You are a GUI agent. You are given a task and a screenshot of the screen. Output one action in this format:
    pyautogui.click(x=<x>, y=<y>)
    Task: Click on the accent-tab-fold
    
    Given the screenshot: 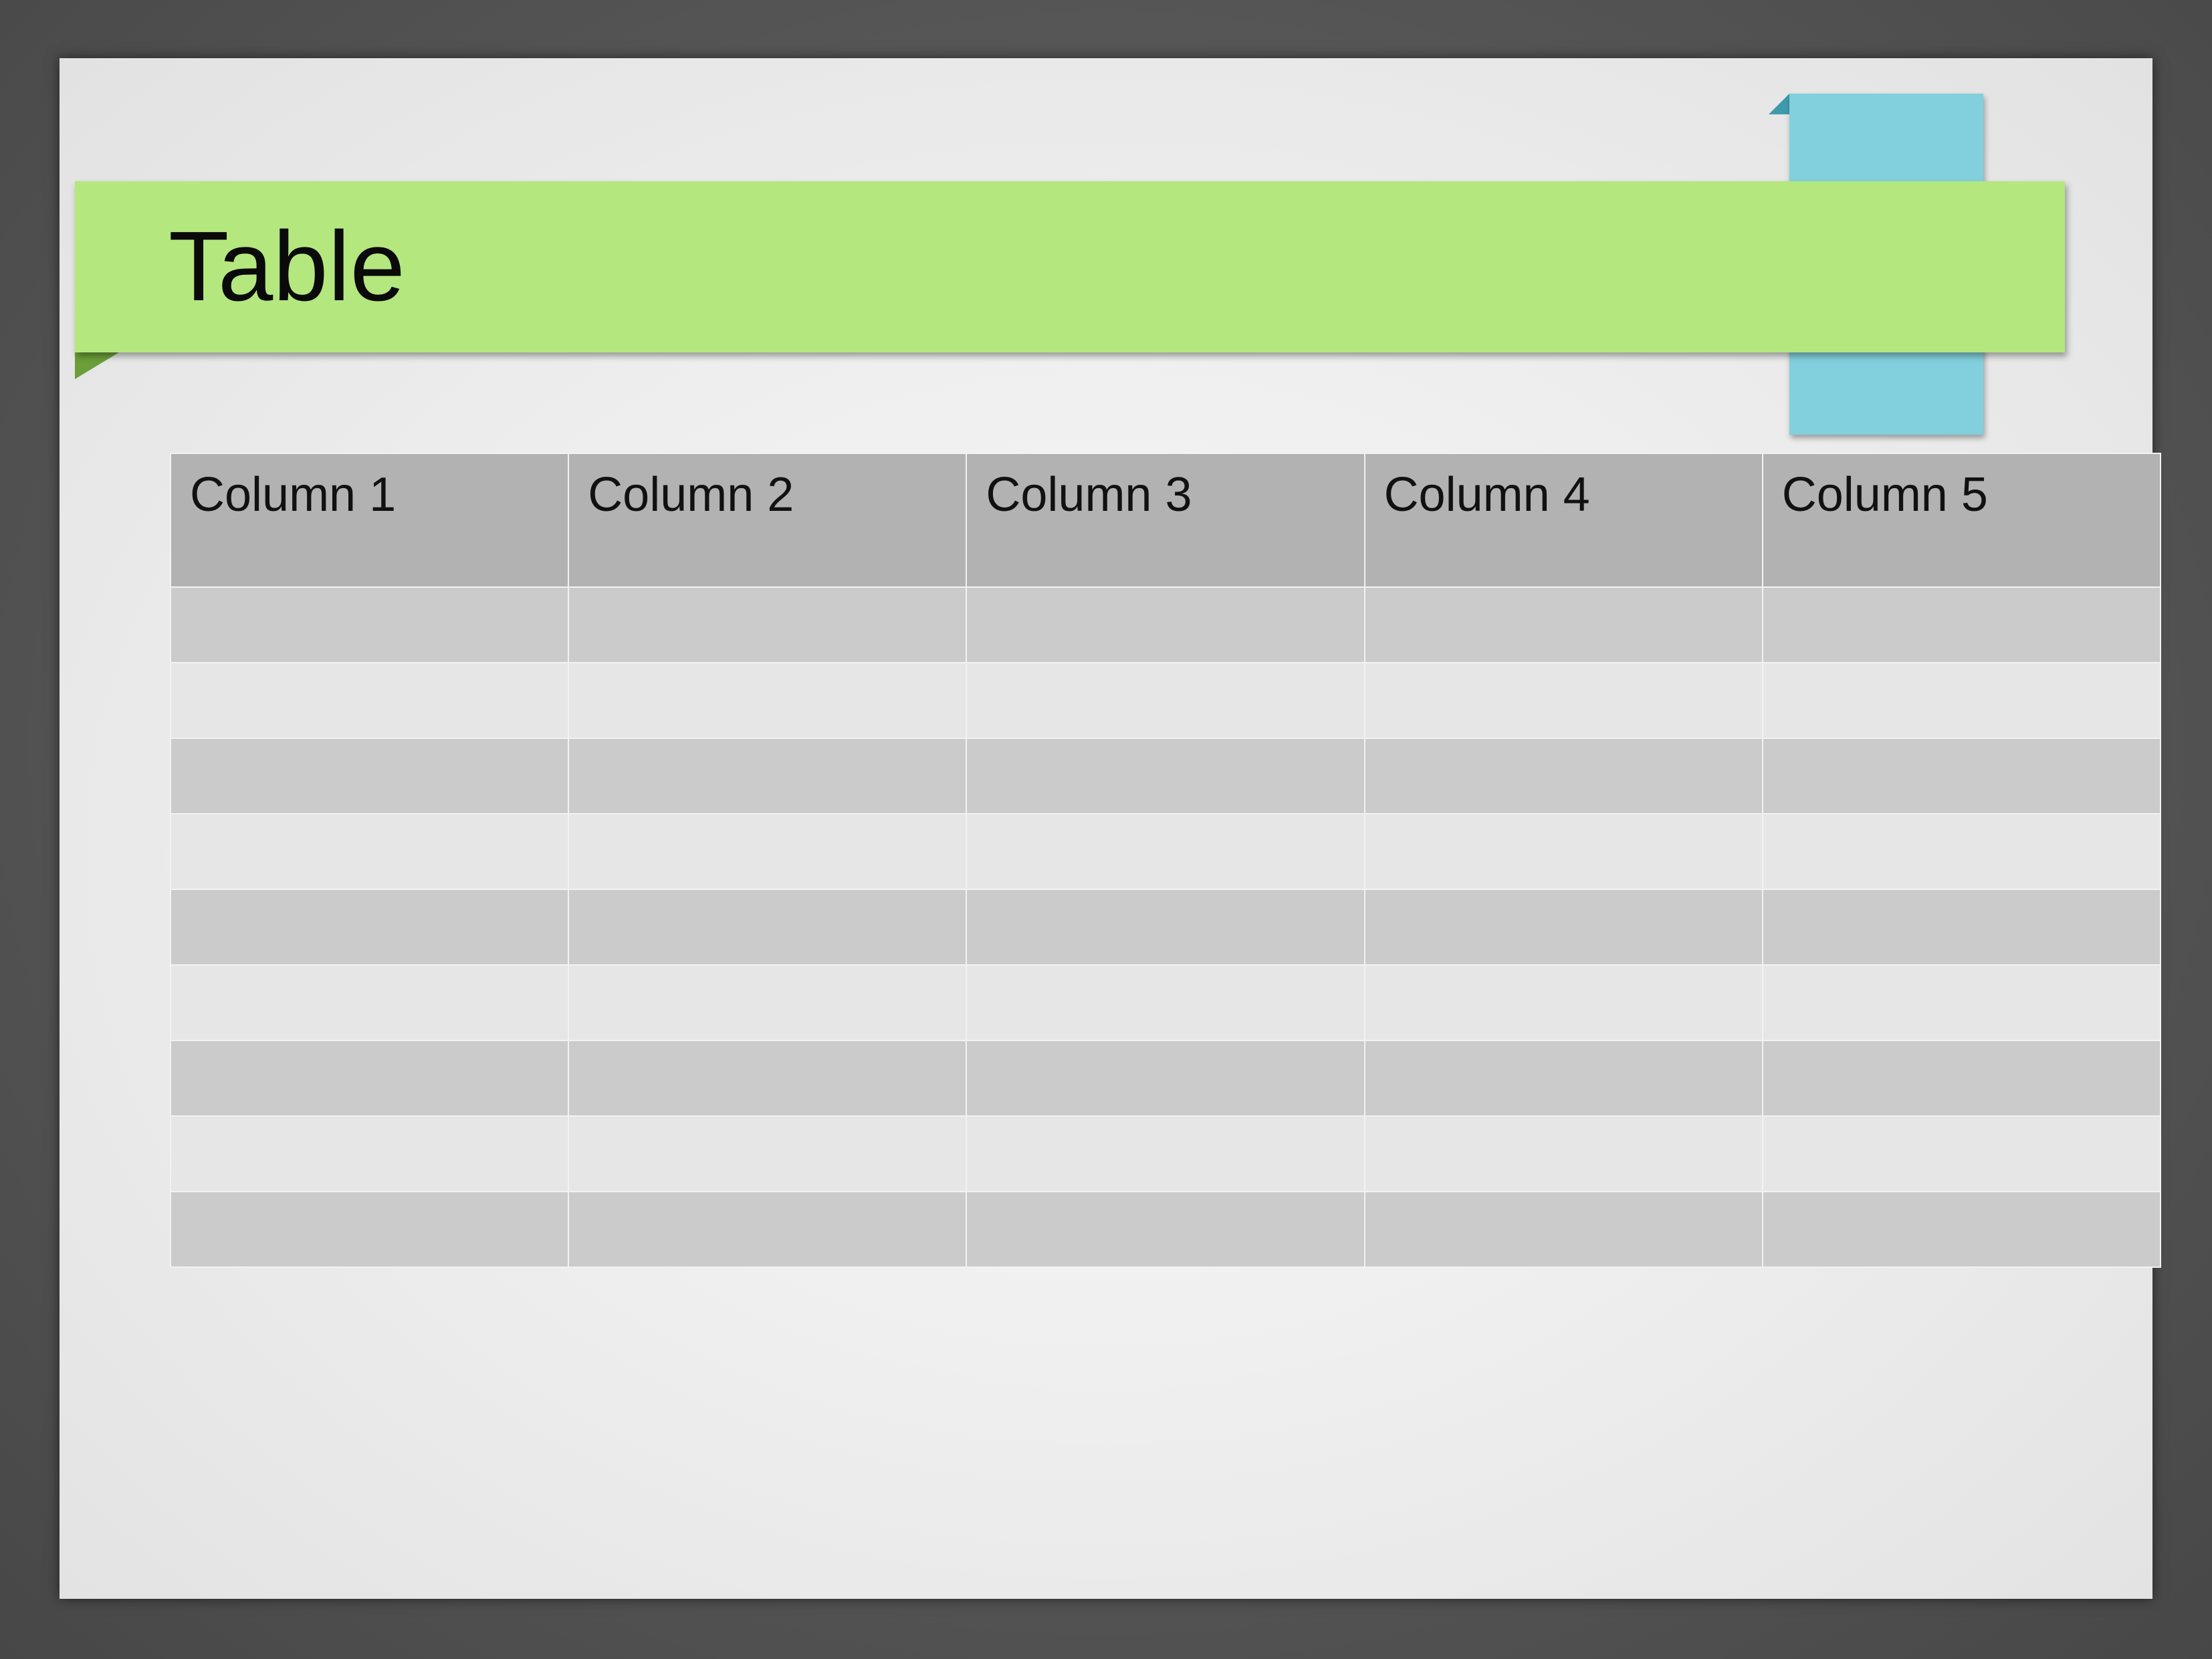 What is the action you would take?
    pyautogui.click(x=1779, y=104)
    